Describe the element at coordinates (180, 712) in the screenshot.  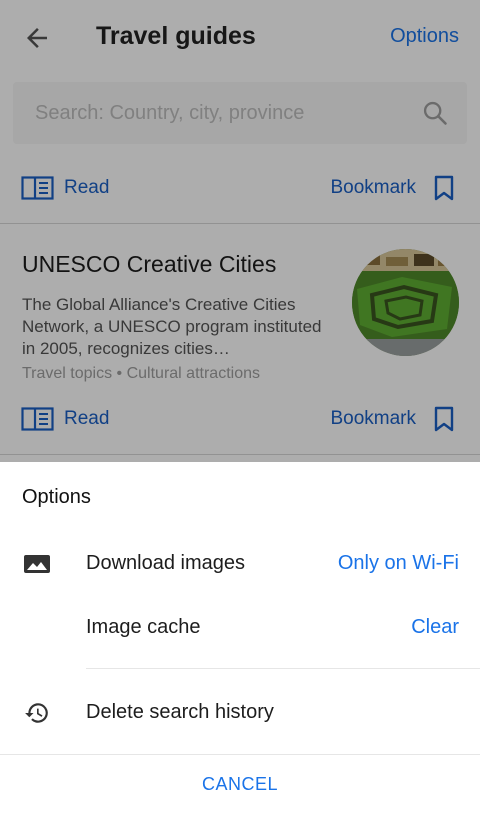
I see `delete-search-history-label: Delete search history` at that location.